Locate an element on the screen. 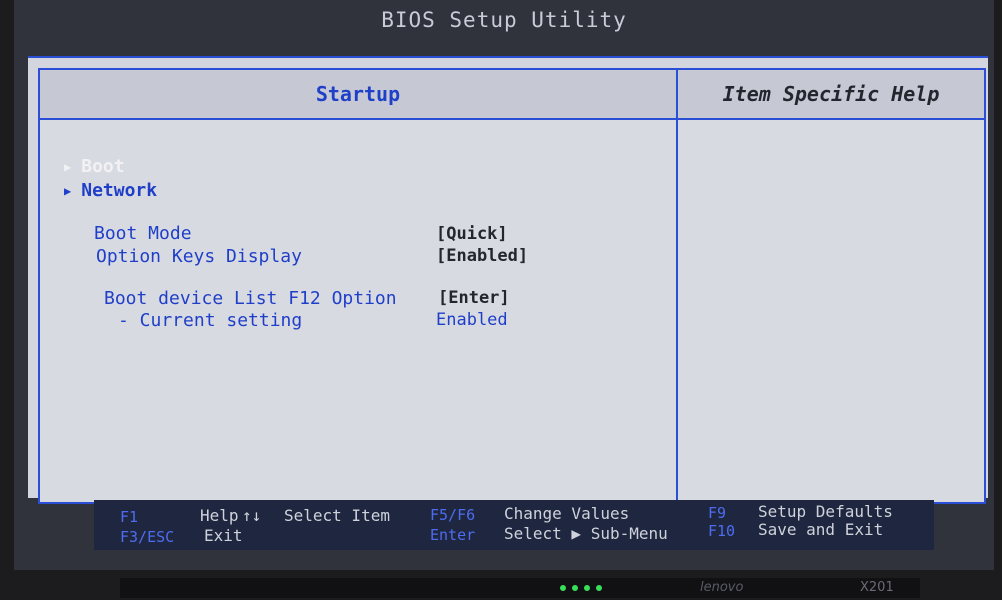 This screenshot has width=1002, height=600. disk-led-icon is located at coordinates (587, 588).